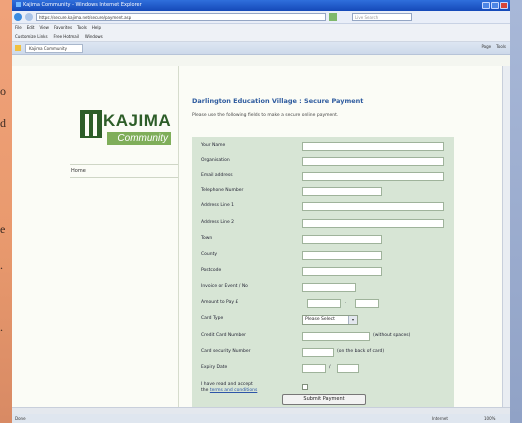 This screenshot has height=423, width=522. Describe the element at coordinates (329, 287) in the screenshot. I see `invoice-field` at that location.